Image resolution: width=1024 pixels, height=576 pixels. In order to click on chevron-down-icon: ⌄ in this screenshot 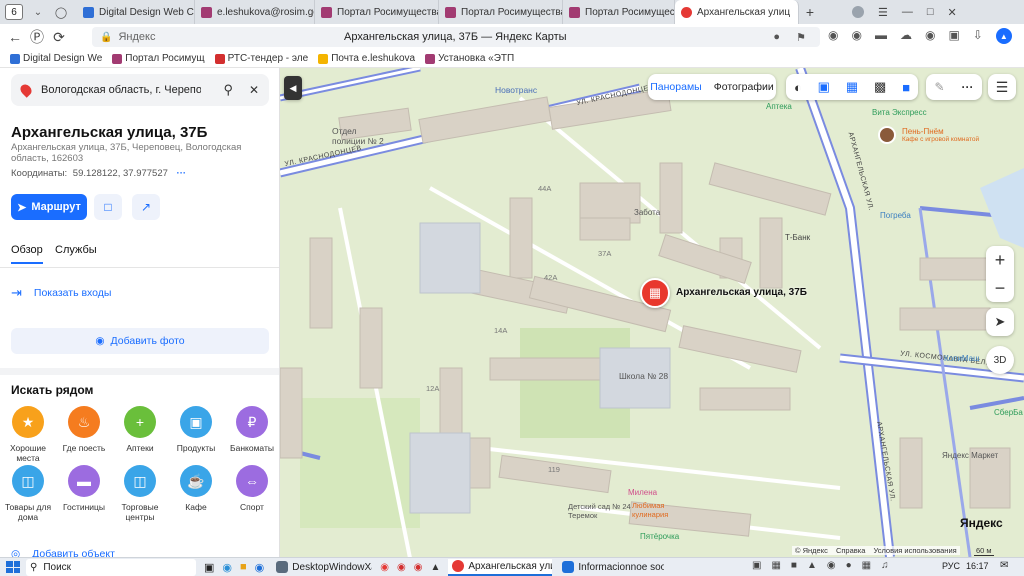, I will do `click(38, 12)`.